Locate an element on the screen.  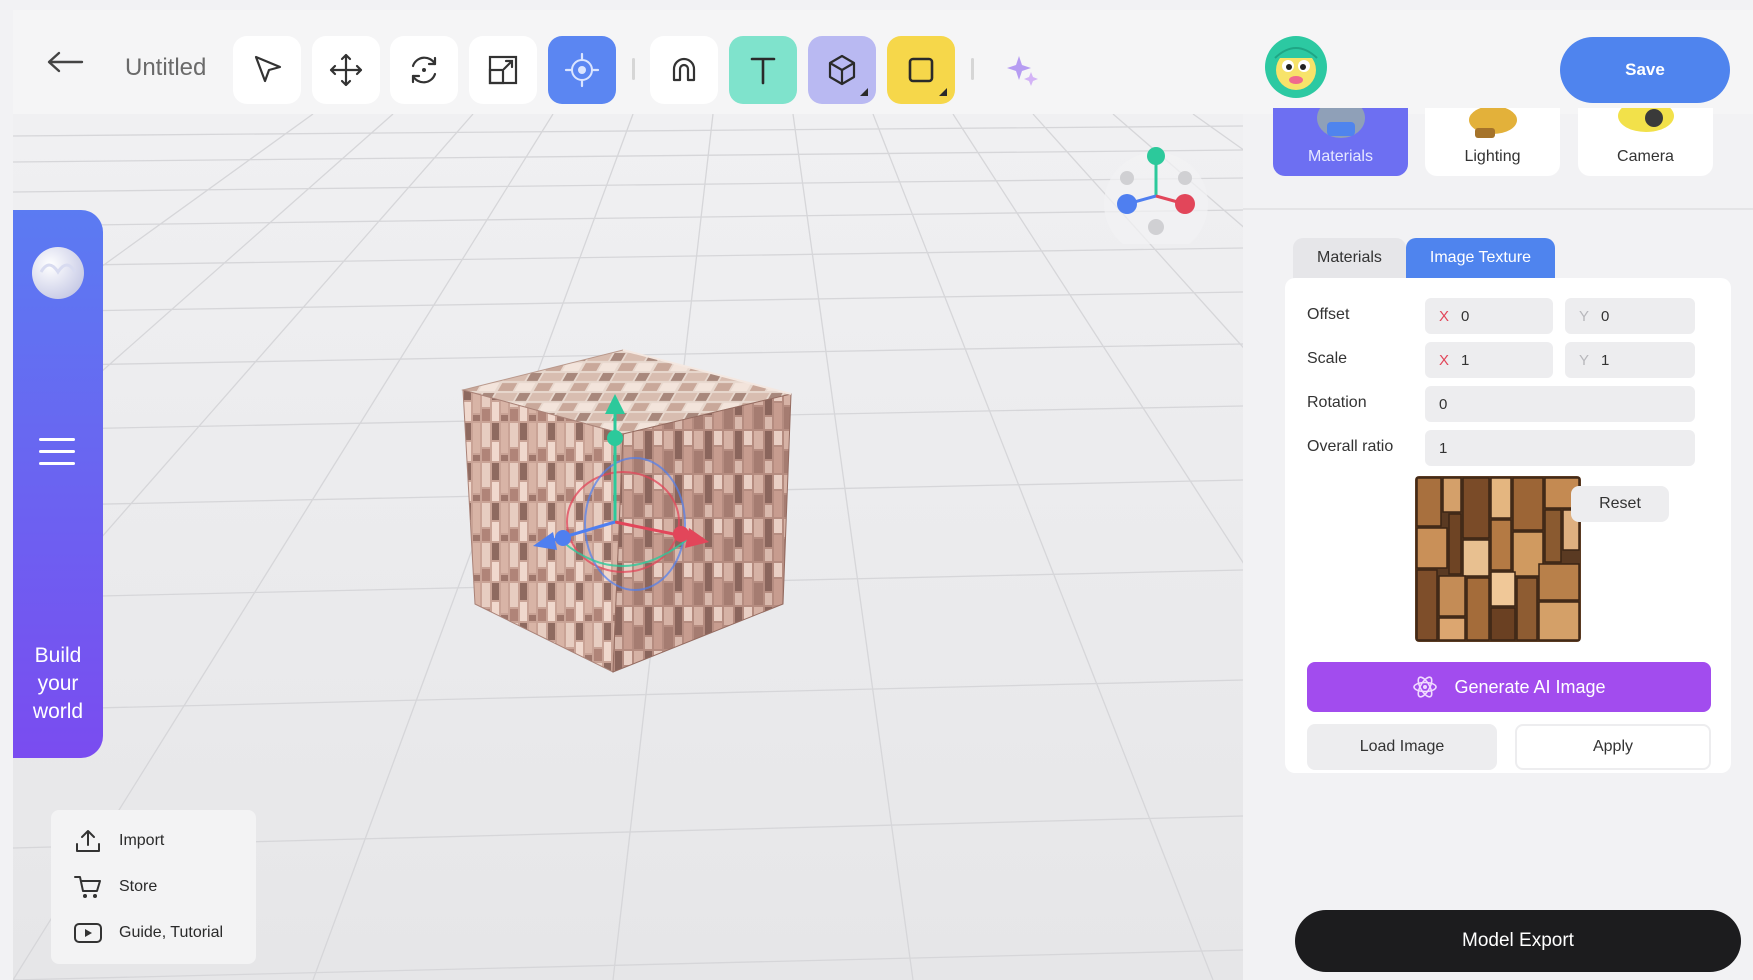
move-tool-button is located at coordinates (346, 70).